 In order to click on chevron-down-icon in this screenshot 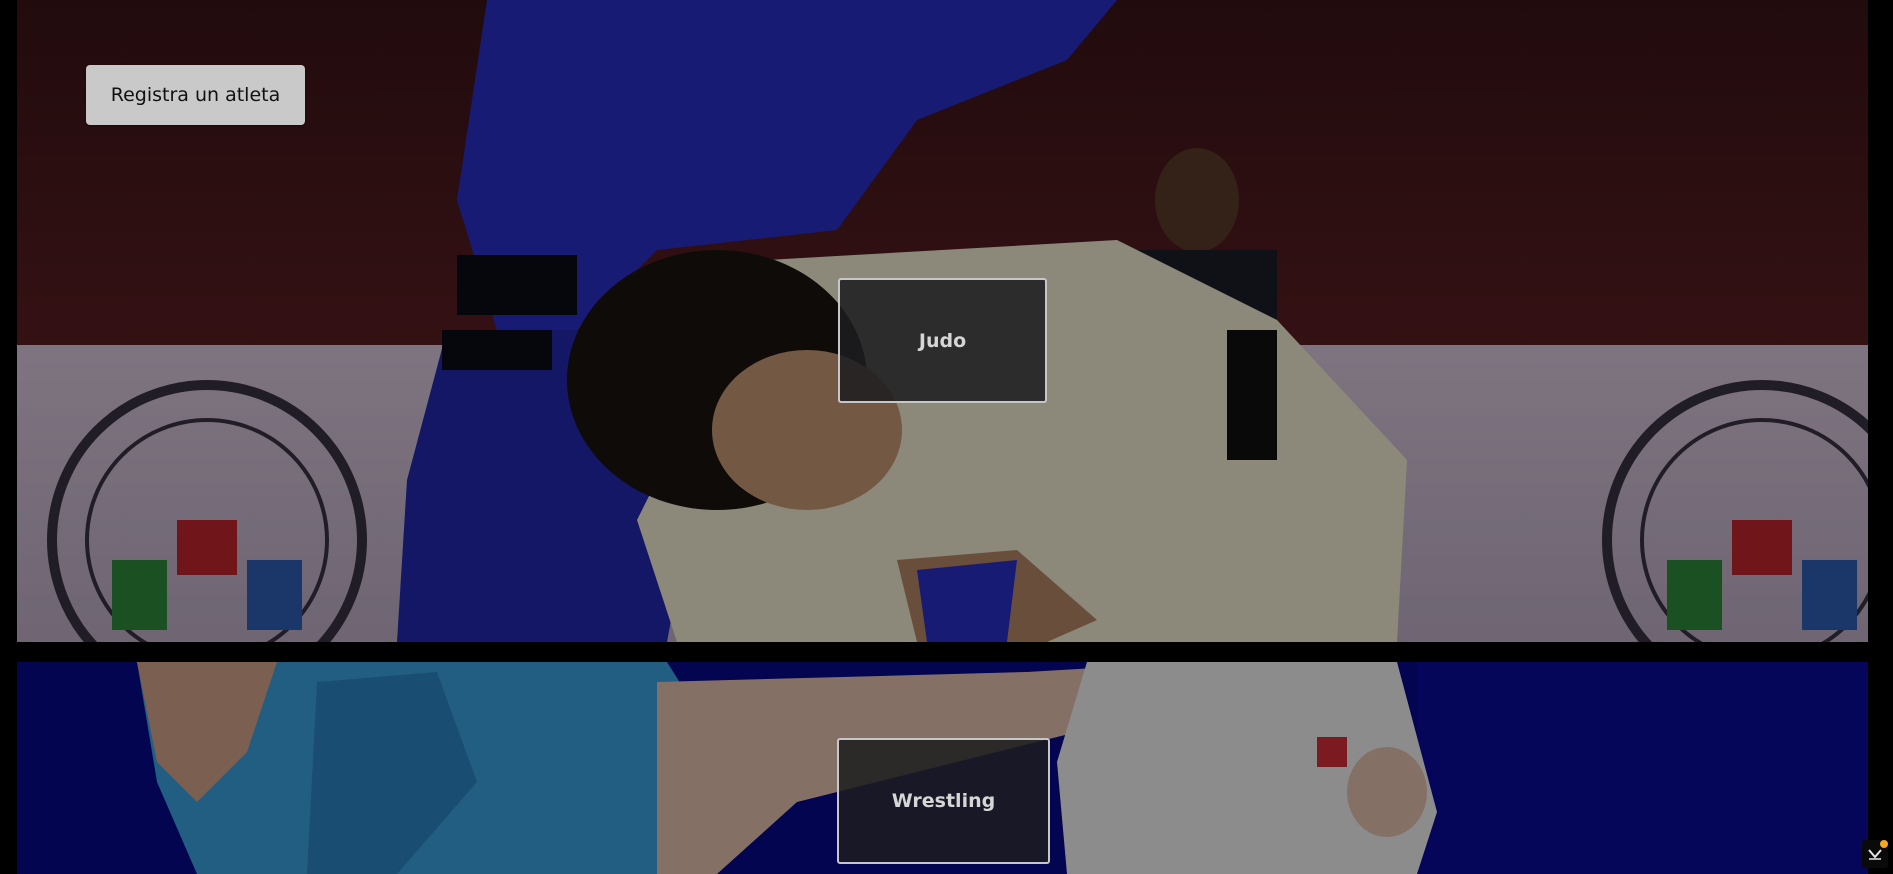, I will do `click(1875, 854)`.